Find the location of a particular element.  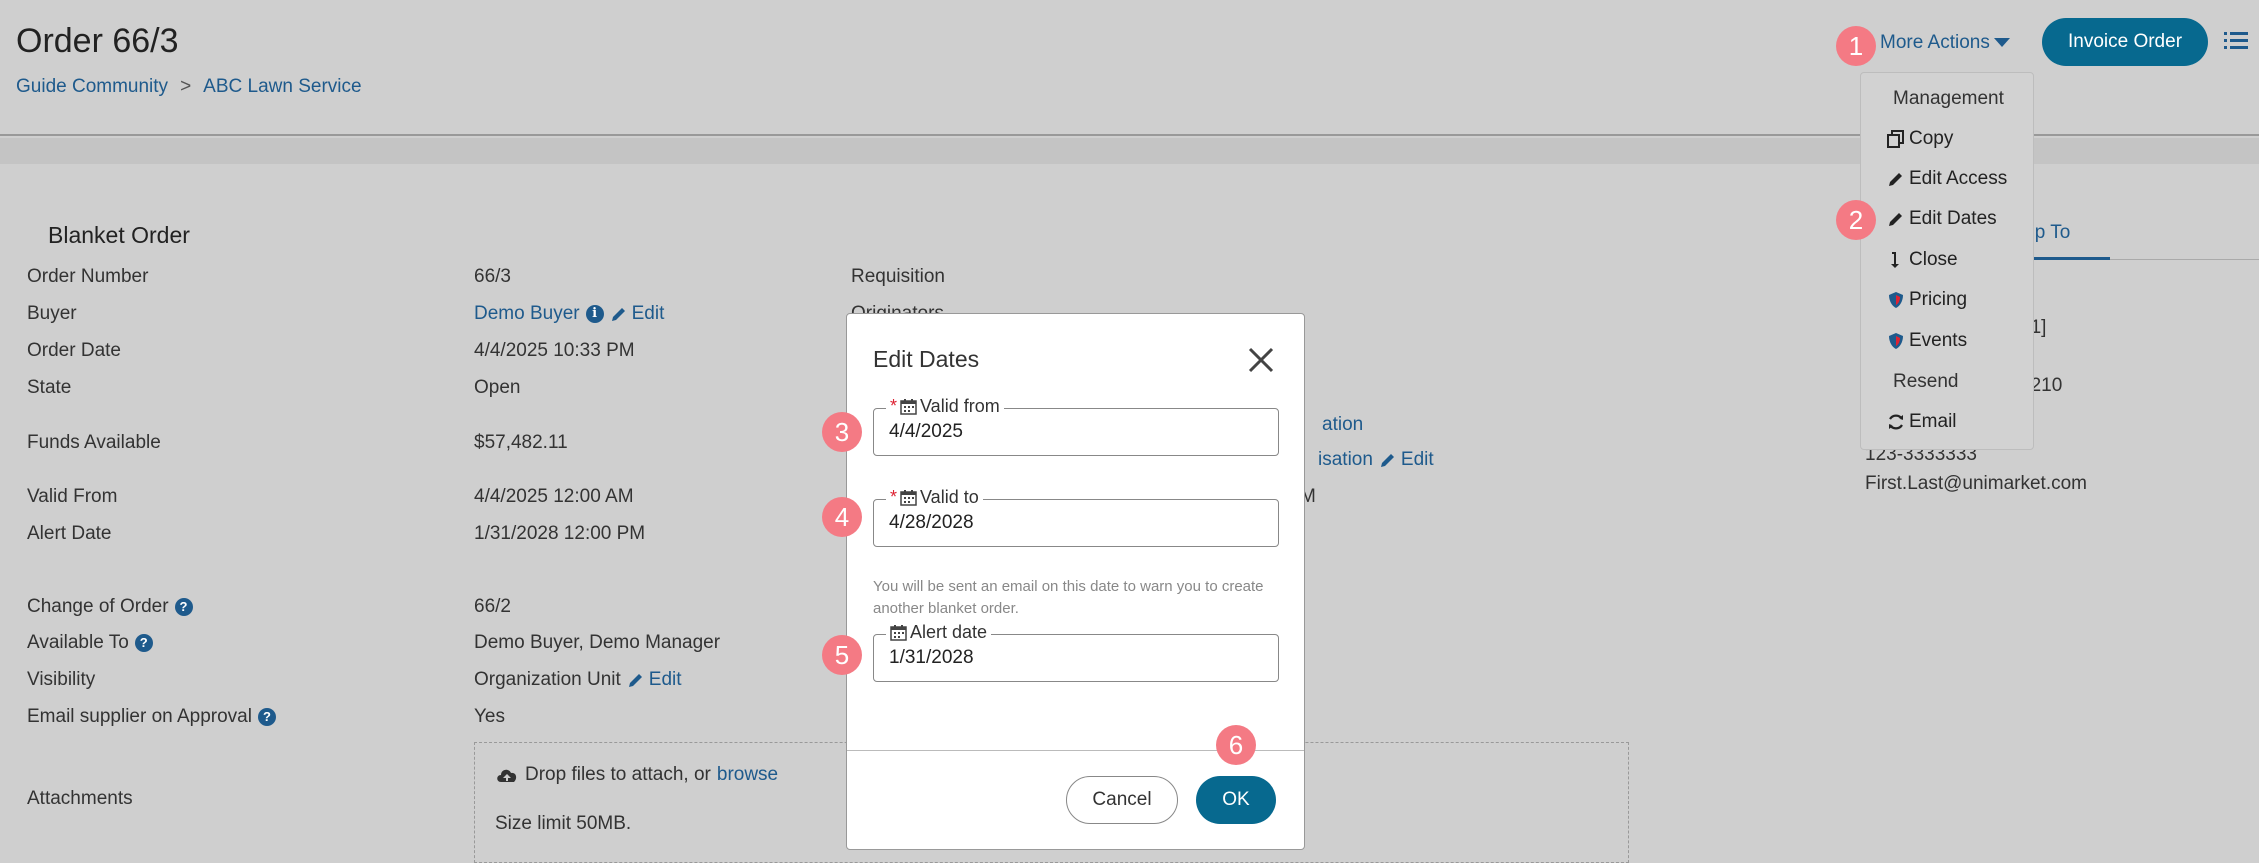

organisation-edit-link: Edit is located at coordinates (1406, 460).